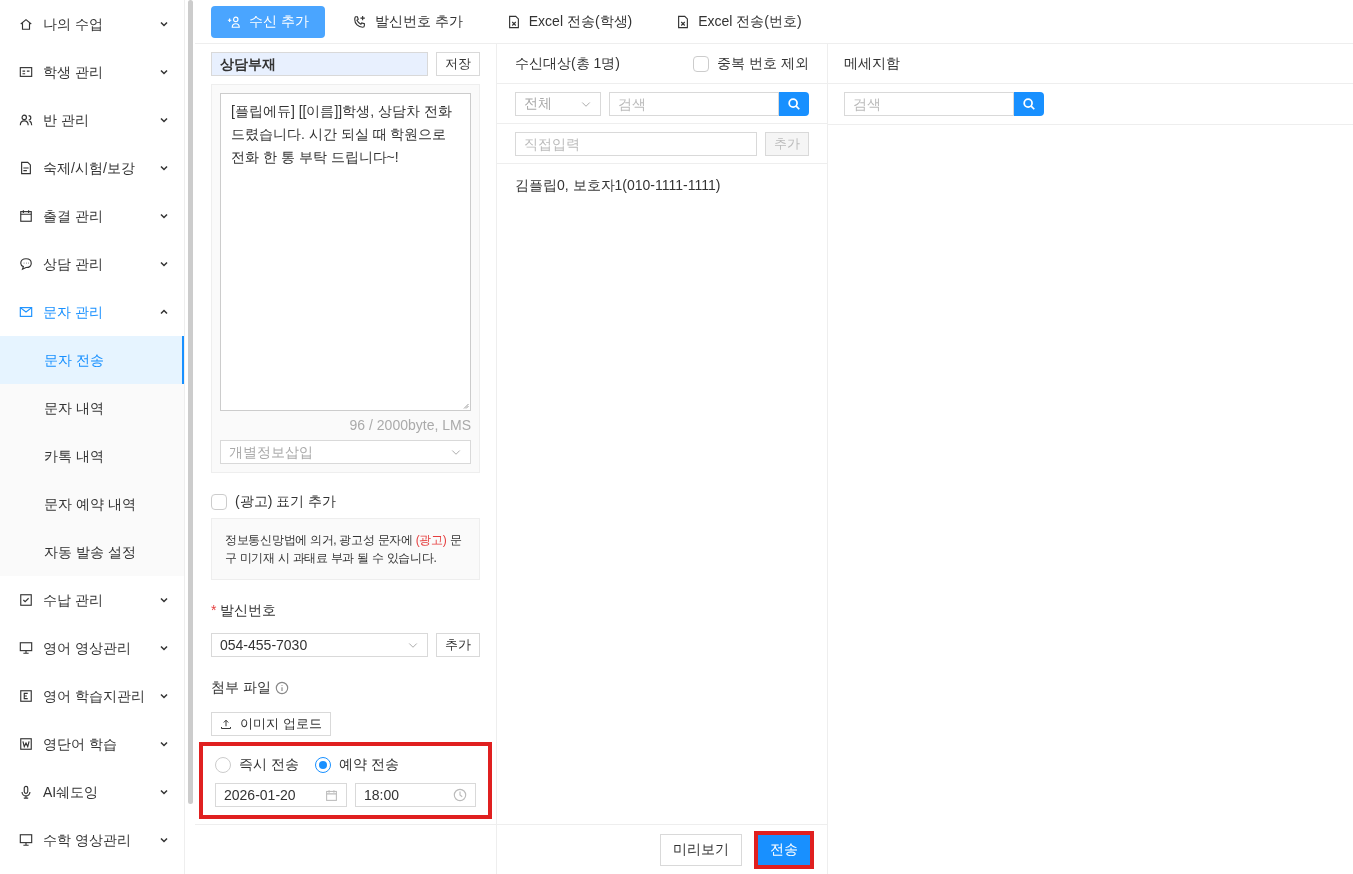 Image resolution: width=1353 pixels, height=874 pixels. I want to click on letter-w-icon, so click(26, 744).